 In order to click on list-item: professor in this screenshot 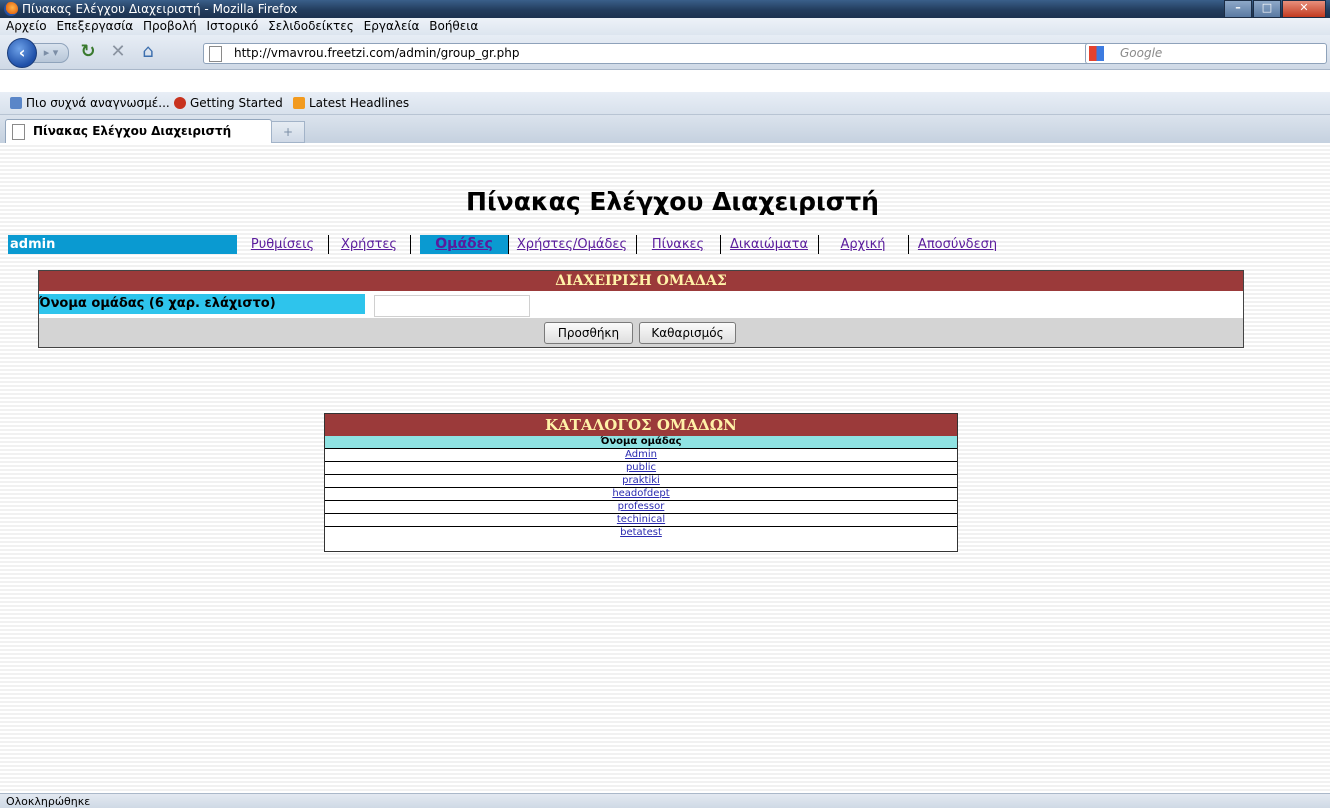, I will do `click(641, 507)`.